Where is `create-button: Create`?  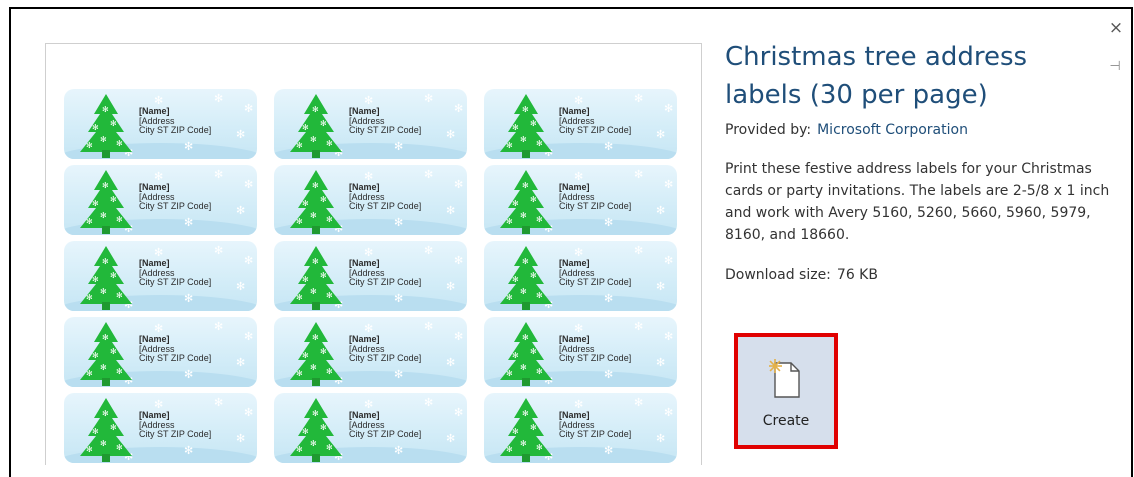
create-button: Create is located at coordinates (786, 391).